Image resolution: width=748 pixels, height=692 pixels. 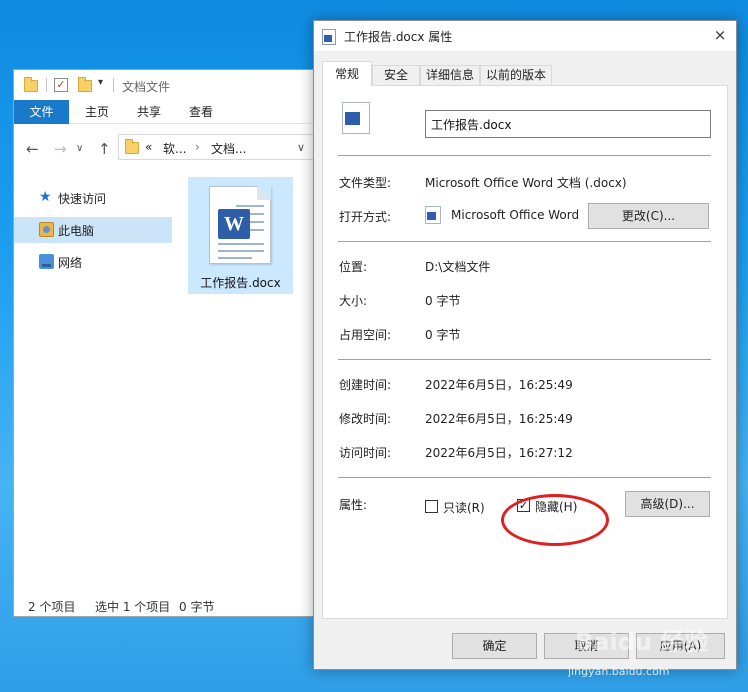 What do you see at coordinates (240, 283) in the screenshot?
I see `file-name: 工作报告.docx` at bounding box center [240, 283].